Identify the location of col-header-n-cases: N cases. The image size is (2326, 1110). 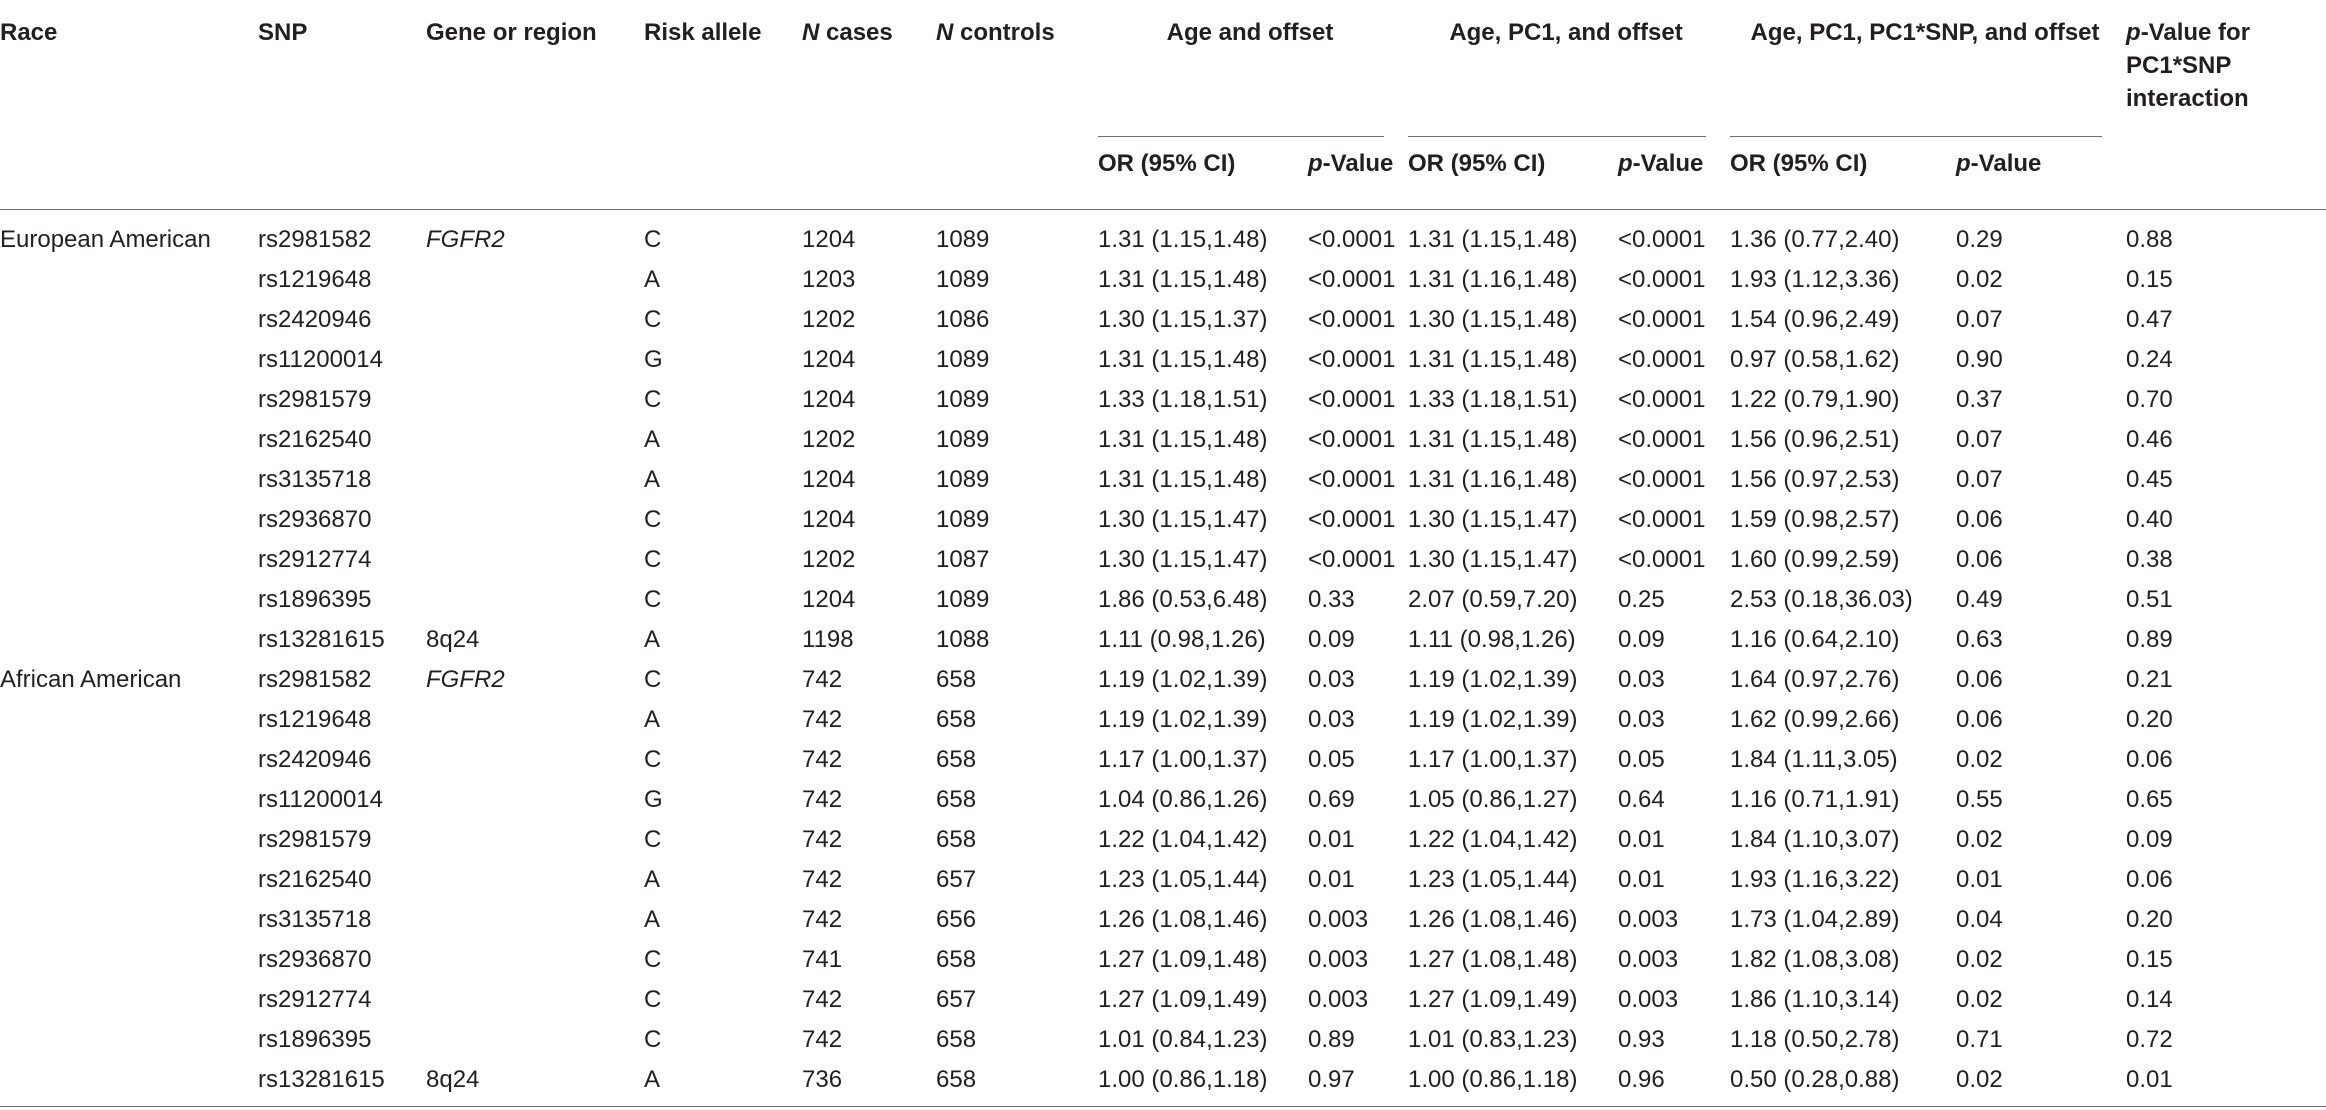
(869, 105).